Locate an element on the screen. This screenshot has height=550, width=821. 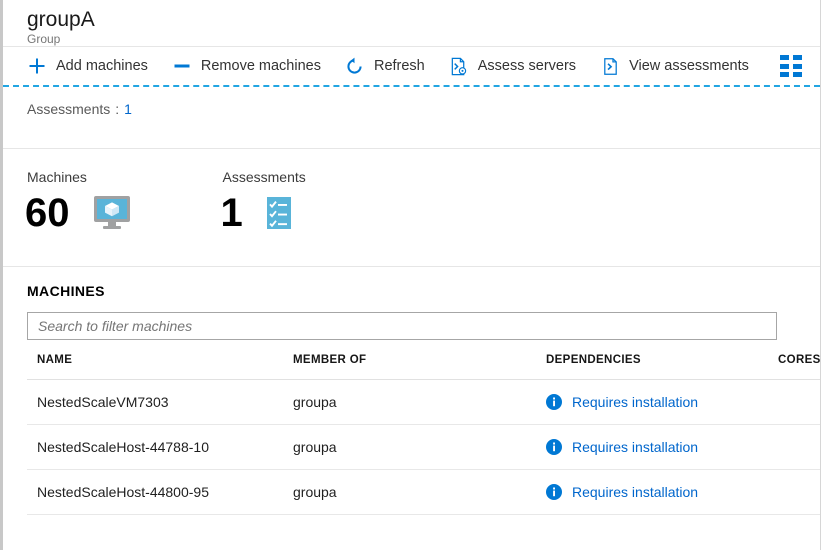
machines-tile-label: Machines is located at coordinates (57, 177).